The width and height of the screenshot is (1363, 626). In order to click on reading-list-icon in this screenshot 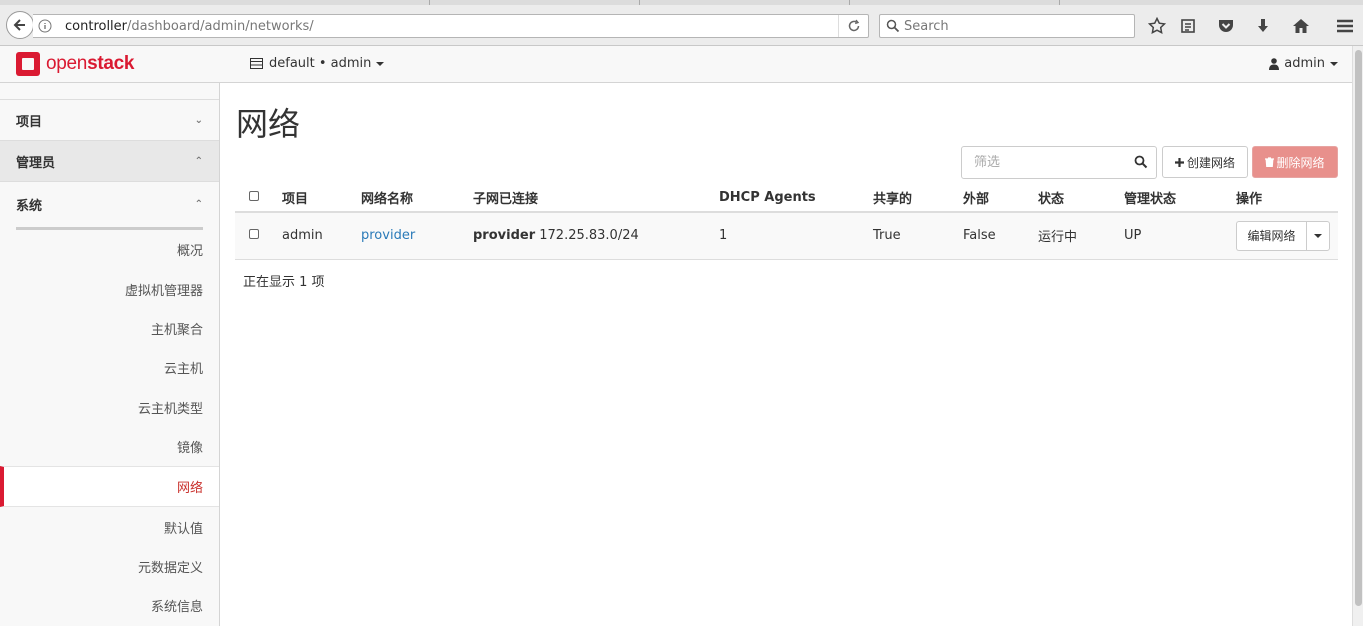, I will do `click(1188, 26)`.